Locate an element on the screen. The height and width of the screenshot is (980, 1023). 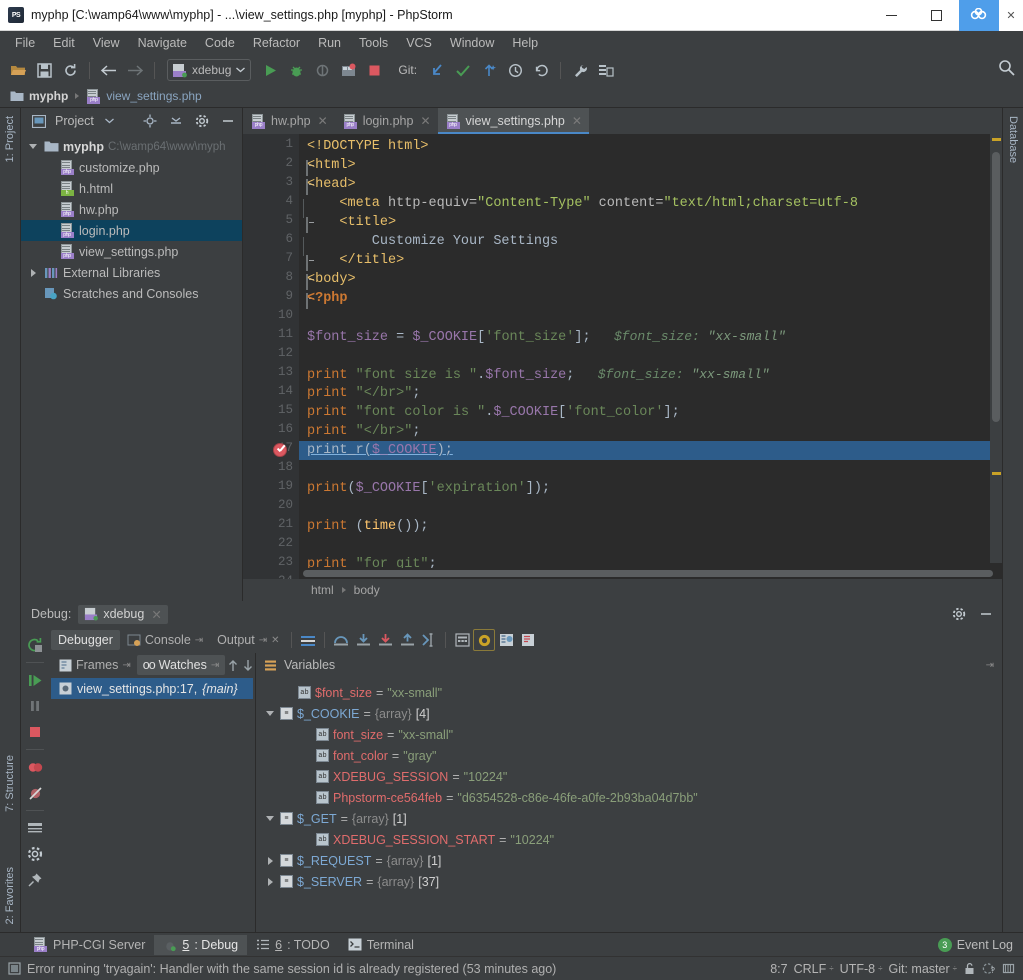
coverage-button is located at coordinates (348, 70).